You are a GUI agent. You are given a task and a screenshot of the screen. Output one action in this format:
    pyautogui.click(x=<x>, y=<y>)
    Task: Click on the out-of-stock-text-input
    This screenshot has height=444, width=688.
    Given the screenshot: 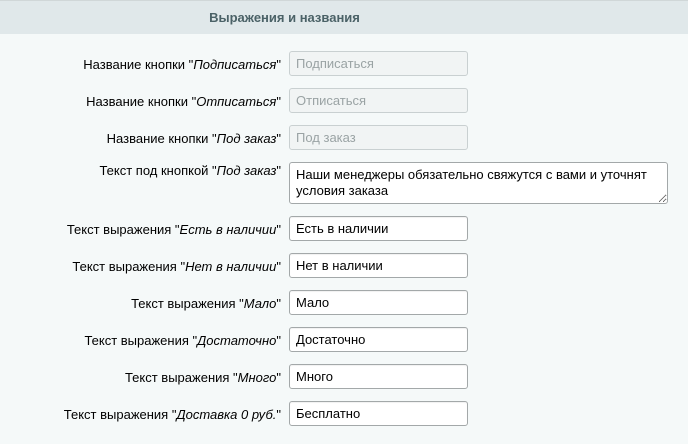 What is the action you would take?
    pyautogui.click(x=378, y=265)
    